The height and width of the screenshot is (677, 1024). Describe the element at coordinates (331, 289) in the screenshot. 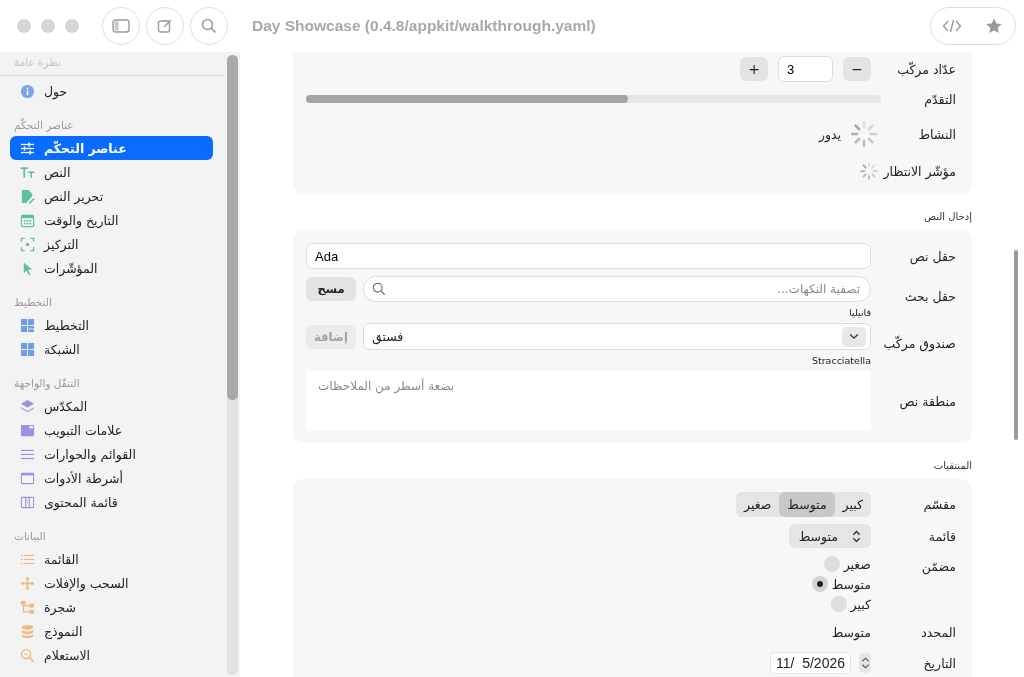

I see `clear-button: مسح` at that location.